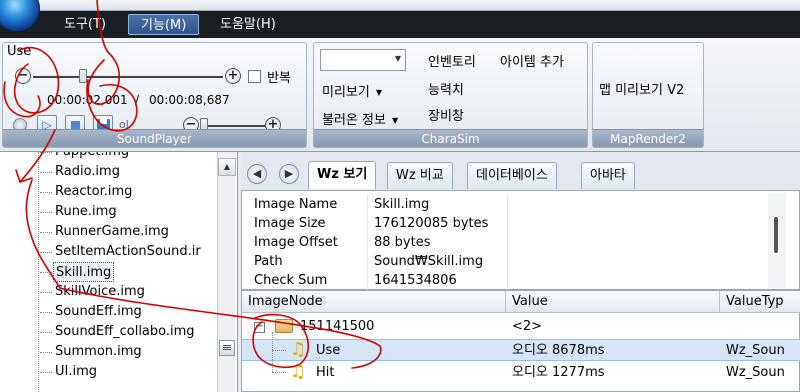 This screenshot has width=800, height=392. What do you see at coordinates (337, 326) in the screenshot?
I see `node-name: 151141500` at bounding box center [337, 326].